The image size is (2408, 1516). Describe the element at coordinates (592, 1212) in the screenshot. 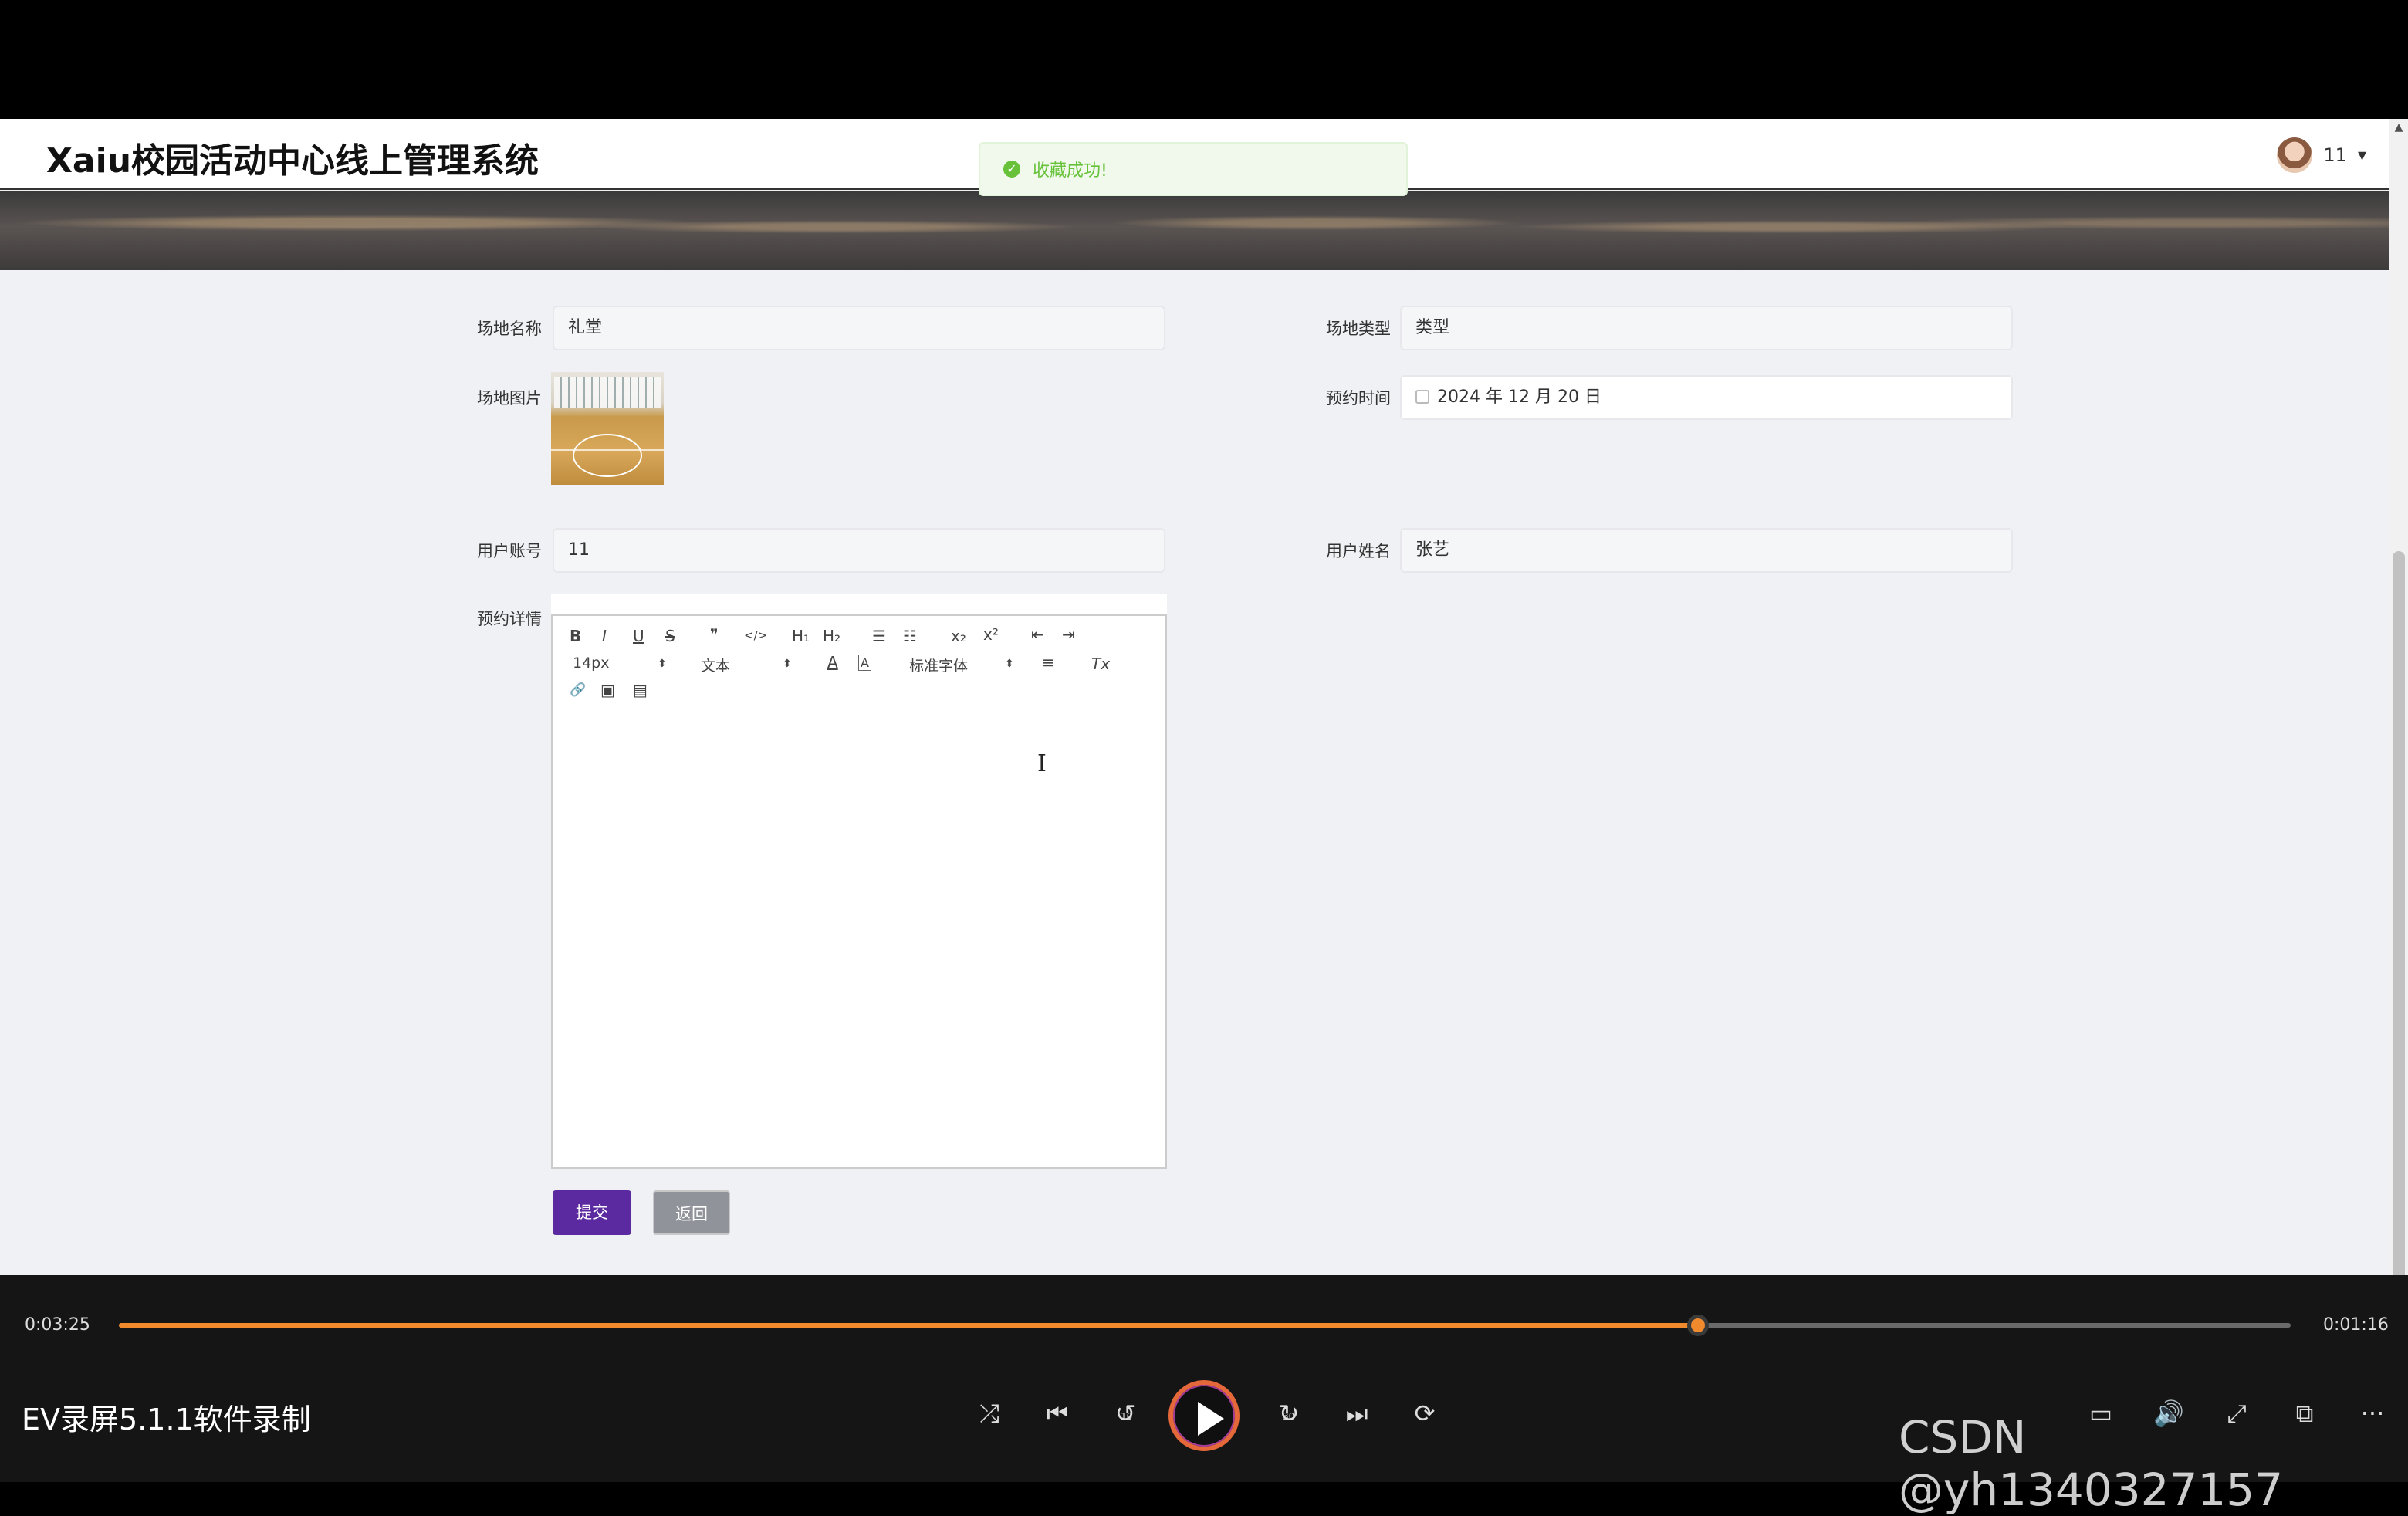

I see `submit-button: 提交` at that location.